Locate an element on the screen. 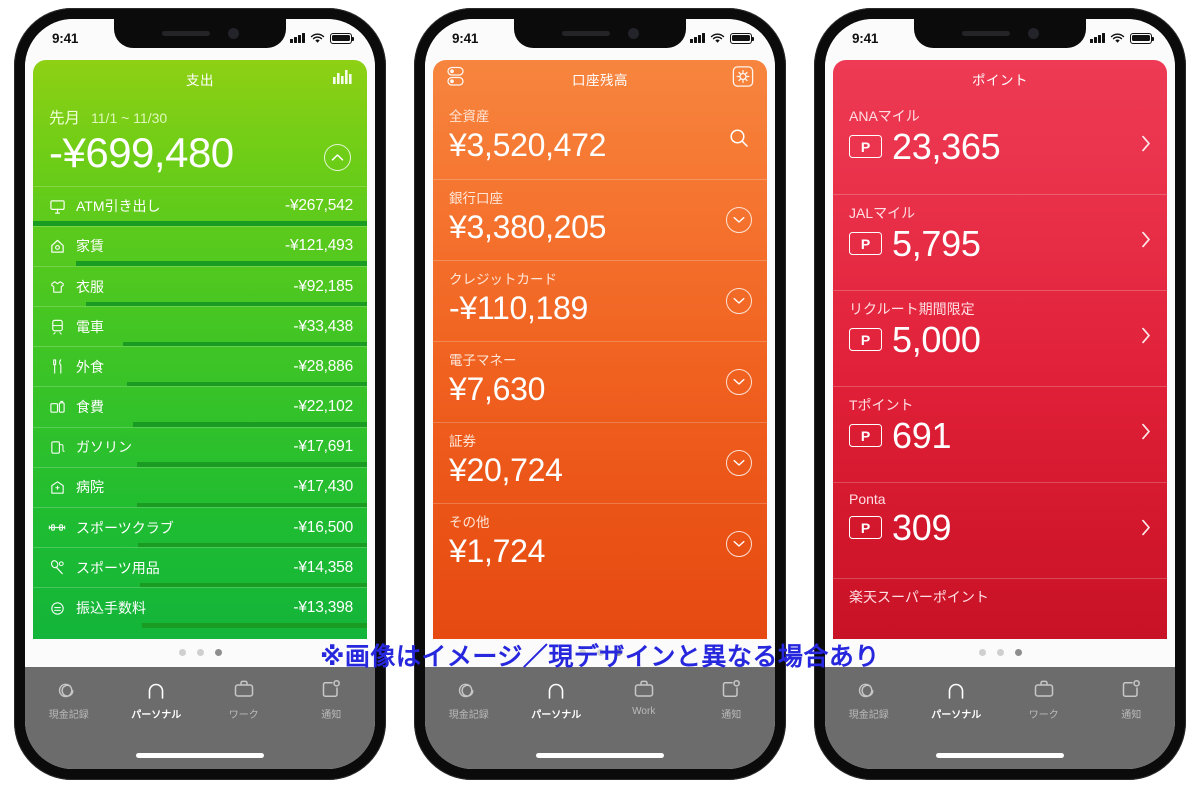 The image size is (1200, 787). list-item: 銀行口座 ¥3,380,205 is located at coordinates (600, 219).